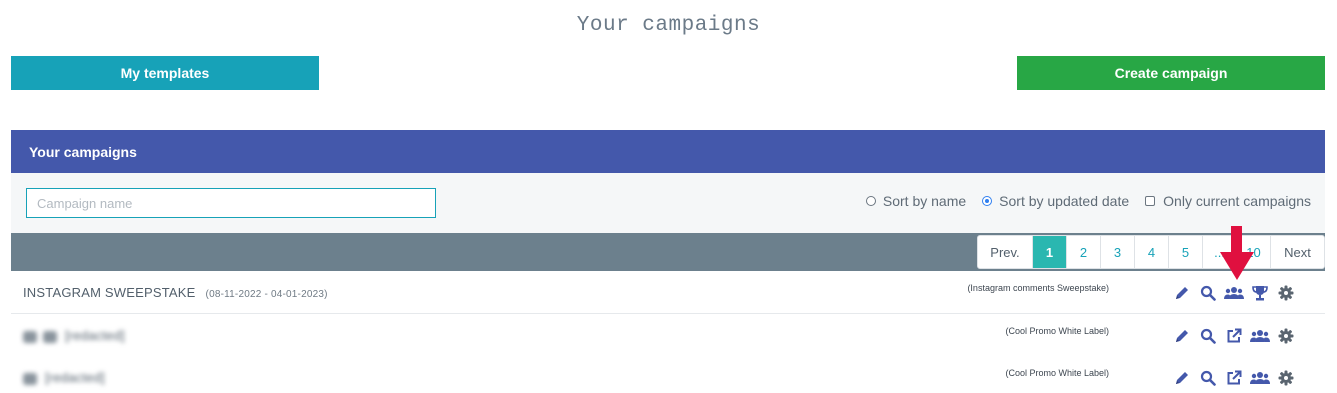 Image resolution: width=1337 pixels, height=393 pixels. Describe the element at coordinates (165, 73) in the screenshot. I see `my-templates-button: My templates` at that location.